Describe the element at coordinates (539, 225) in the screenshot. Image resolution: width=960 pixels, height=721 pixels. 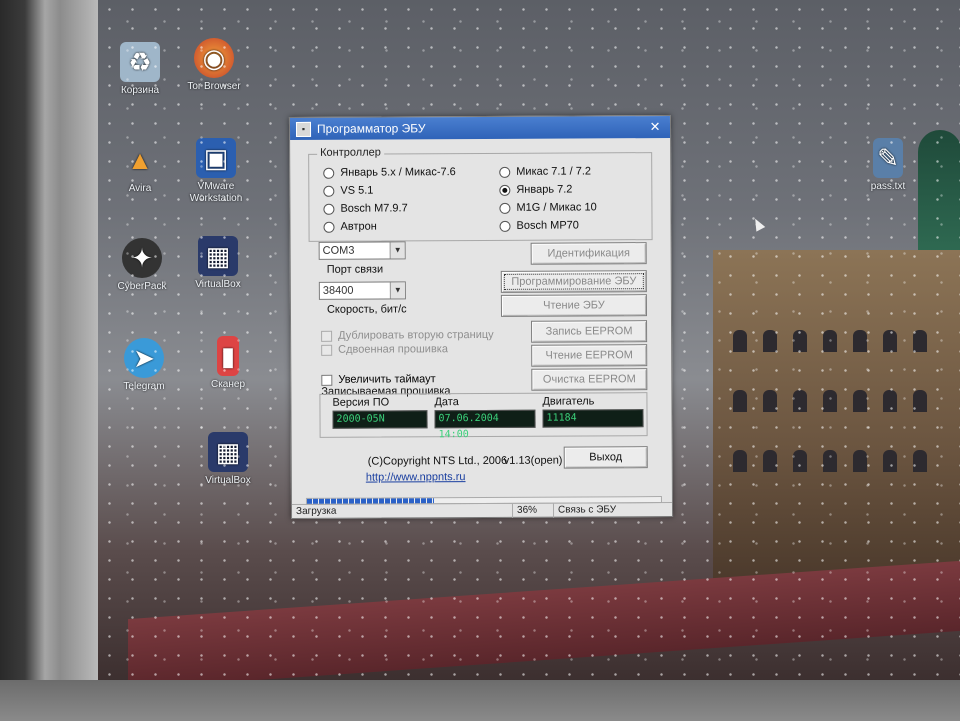
I see `radio-bosch-mp70: Bosch MP70` at that location.